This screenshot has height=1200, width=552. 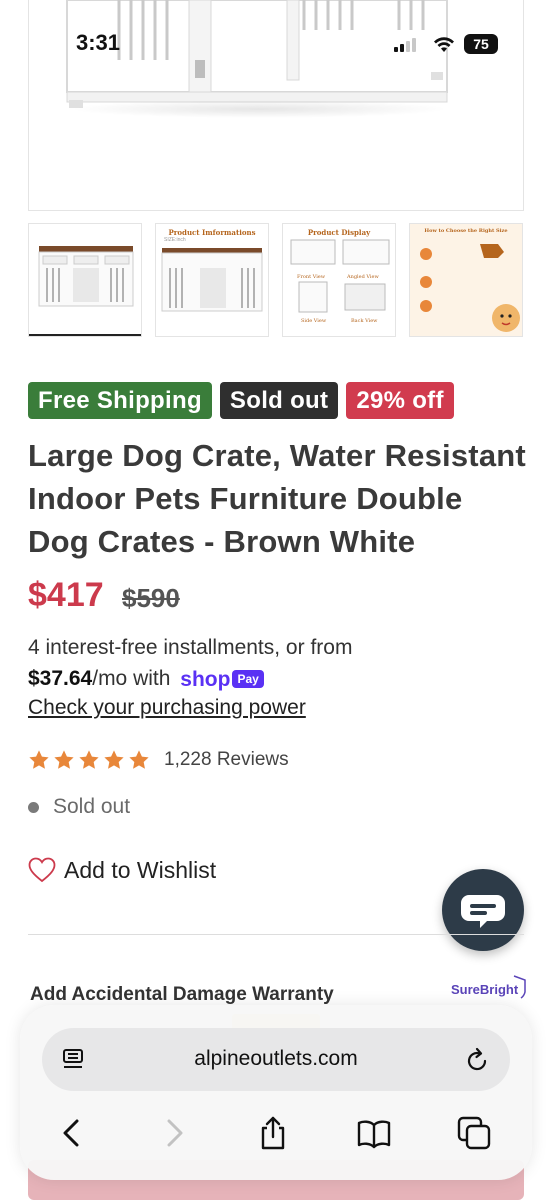 What do you see at coordinates (276, 1092) in the screenshot?
I see `browser-toolbar: alpineoutlets.com` at bounding box center [276, 1092].